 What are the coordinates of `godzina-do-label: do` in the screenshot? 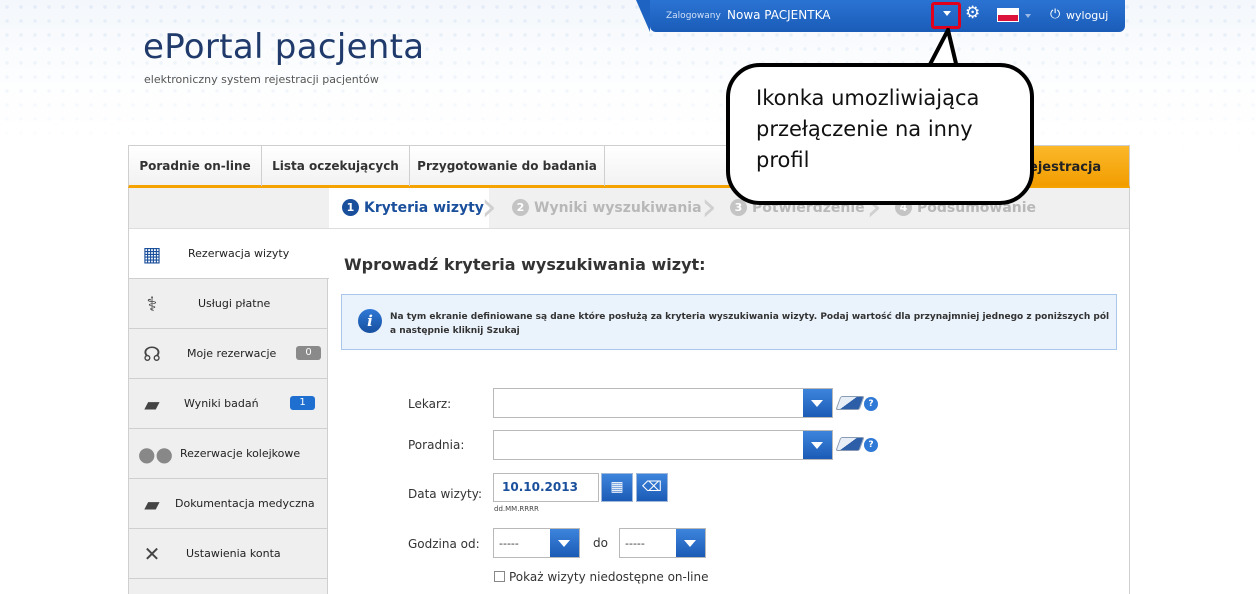 It's located at (600, 543).